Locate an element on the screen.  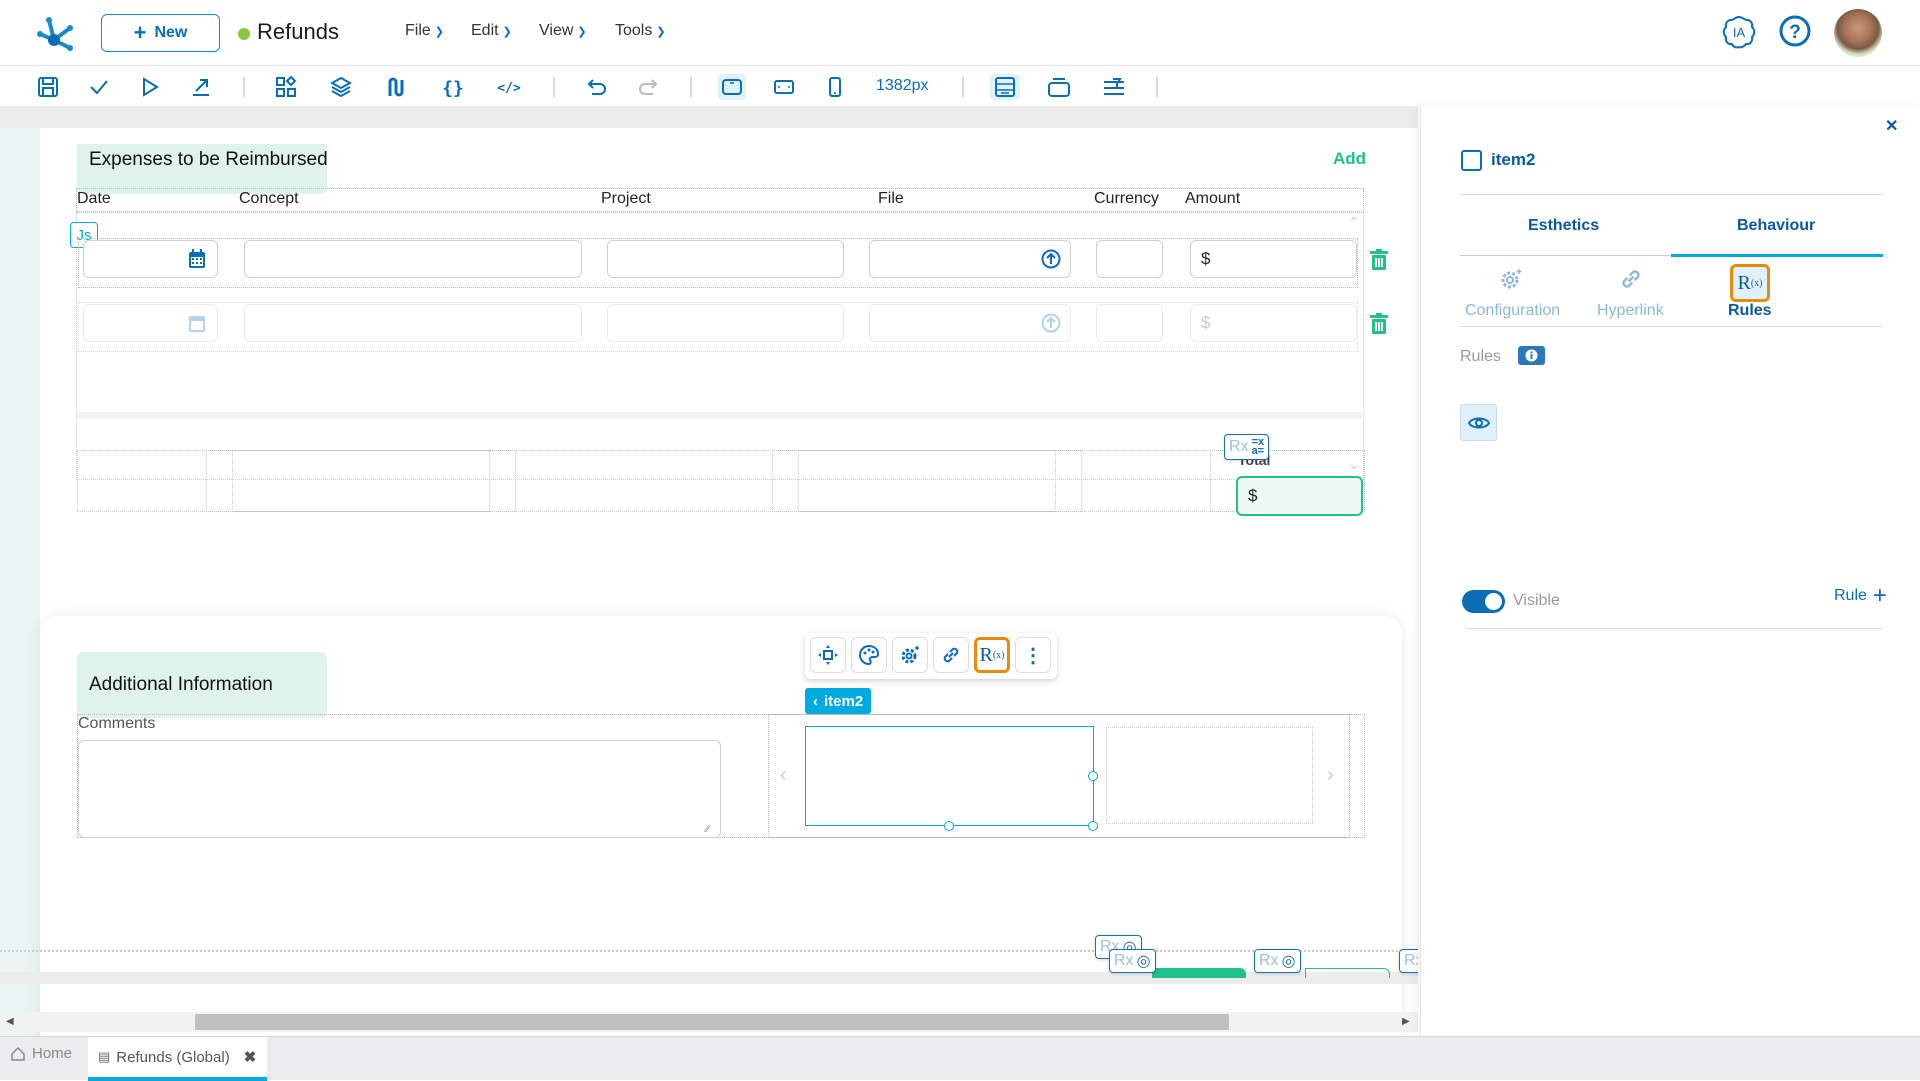
code-icon: </> is located at coordinates (509, 87).